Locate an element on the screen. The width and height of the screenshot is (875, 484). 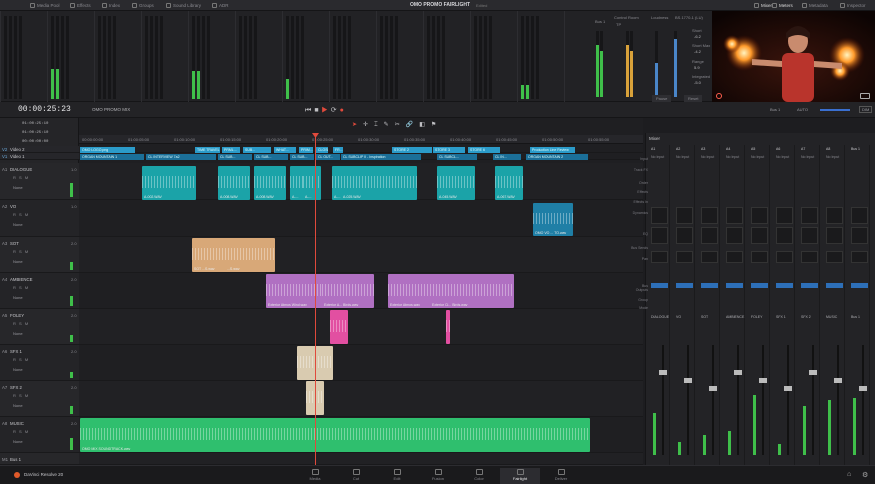
index-button: Index is located at coordinates (111, 5).